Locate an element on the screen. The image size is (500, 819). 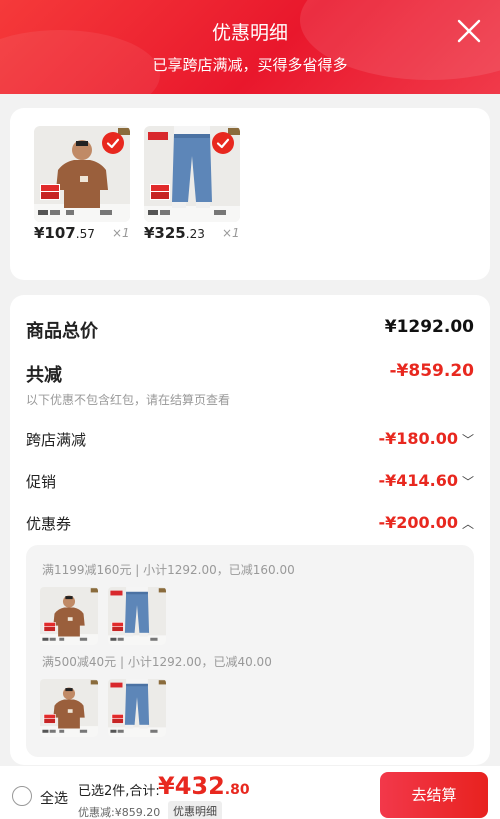
coupon-rule-1: 满1199减160元 | 小计1292.00，已减160.00 is located at coordinates (168, 570).